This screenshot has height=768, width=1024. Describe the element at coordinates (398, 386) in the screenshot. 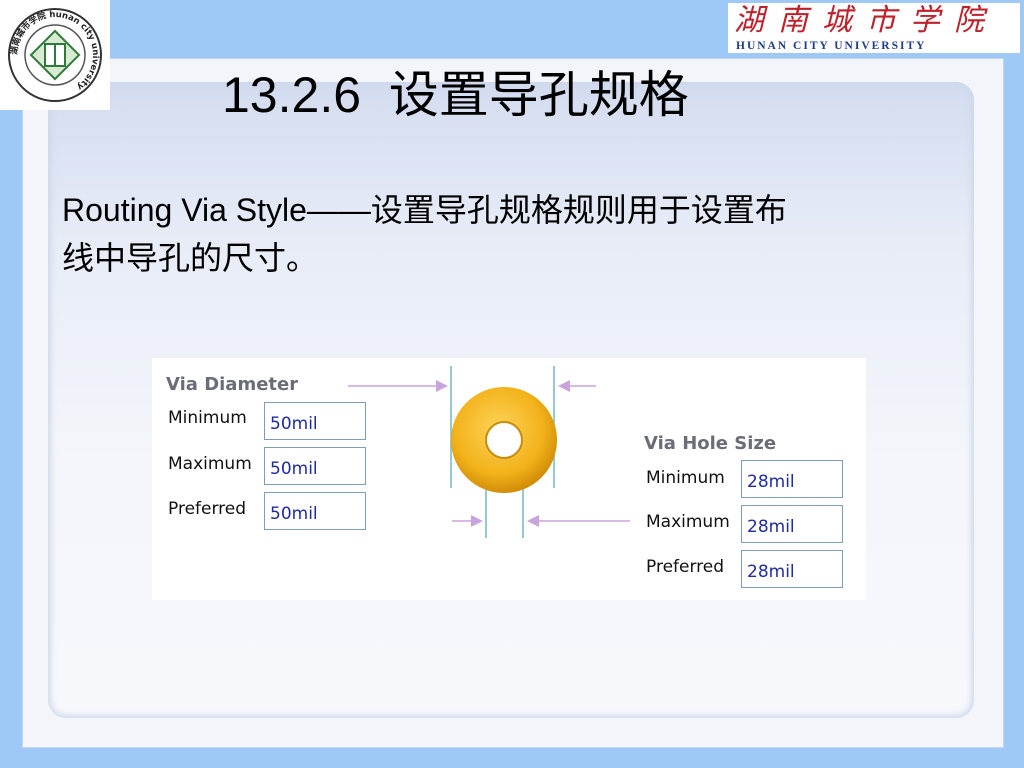

I see `diameter-arrow-right-icon` at that location.